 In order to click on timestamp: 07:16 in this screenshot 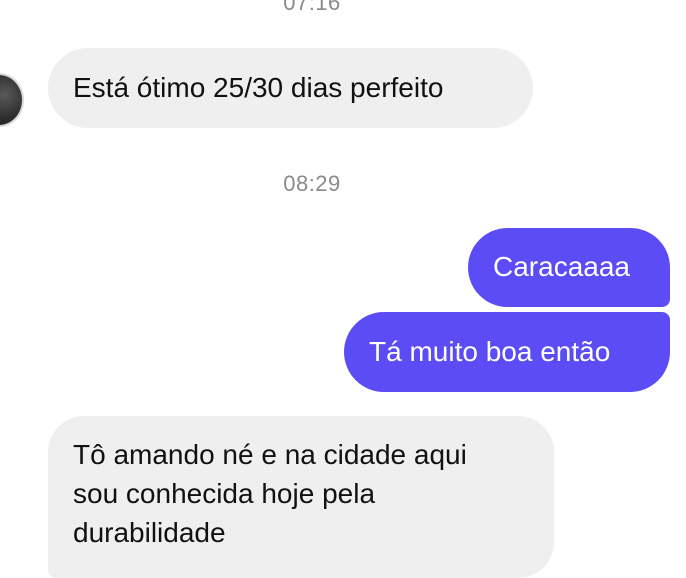, I will do `click(312, 7)`.